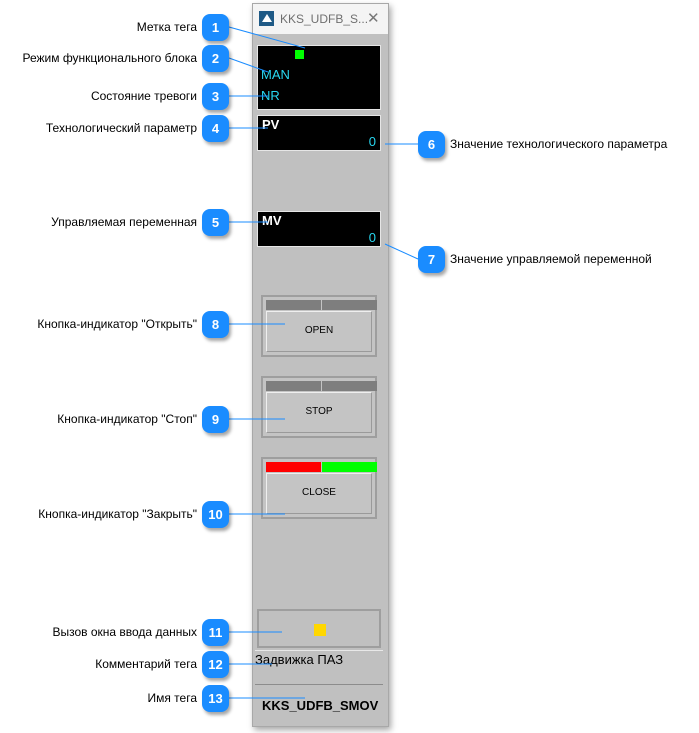  What do you see at coordinates (319, 77) in the screenshot?
I see `status-panel: MAN NR` at bounding box center [319, 77].